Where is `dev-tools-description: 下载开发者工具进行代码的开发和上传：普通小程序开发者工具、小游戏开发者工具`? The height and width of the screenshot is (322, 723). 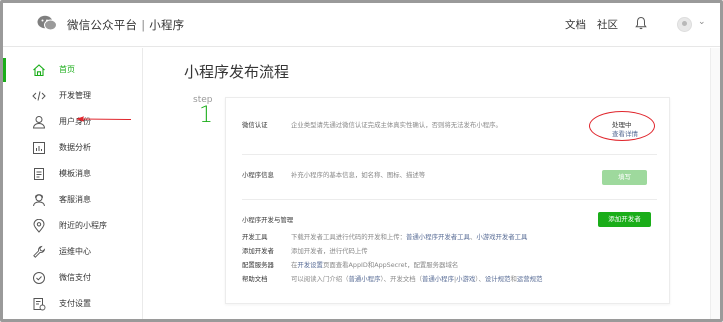
dev-tools-description: 下载开发者工具进行代码的开发和上传：普通小程序开发者工具、小游戏开发者工具 is located at coordinates (409, 236).